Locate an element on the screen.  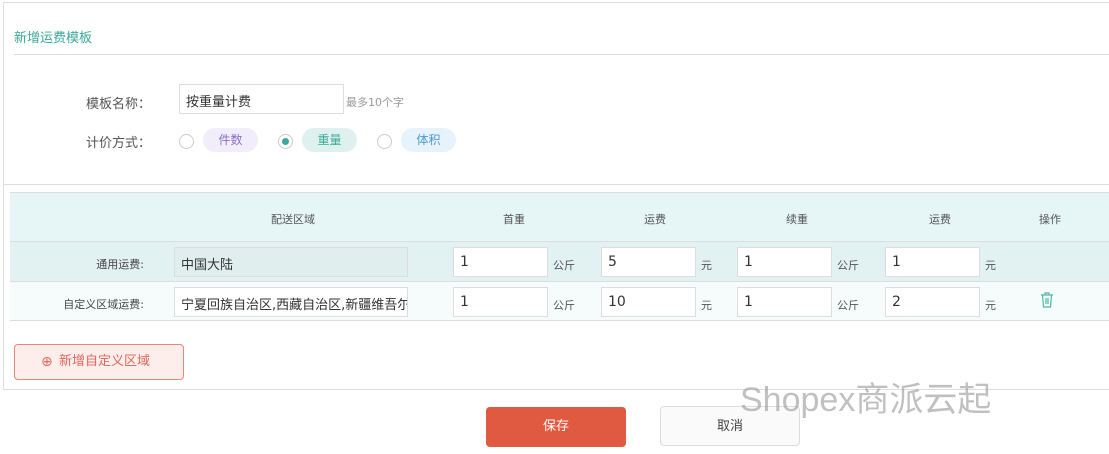
page-title: 新增运费模板 is located at coordinates (53, 38).